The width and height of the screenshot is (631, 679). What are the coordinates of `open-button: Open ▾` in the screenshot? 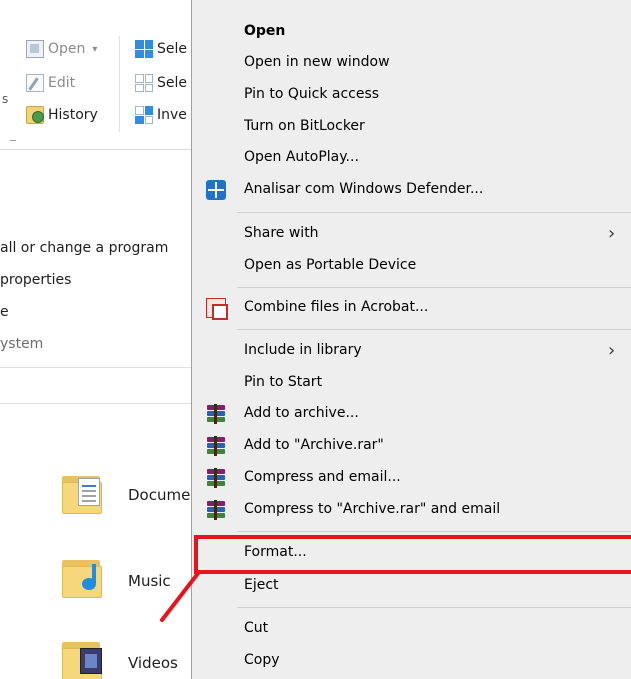 It's located at (61, 49).